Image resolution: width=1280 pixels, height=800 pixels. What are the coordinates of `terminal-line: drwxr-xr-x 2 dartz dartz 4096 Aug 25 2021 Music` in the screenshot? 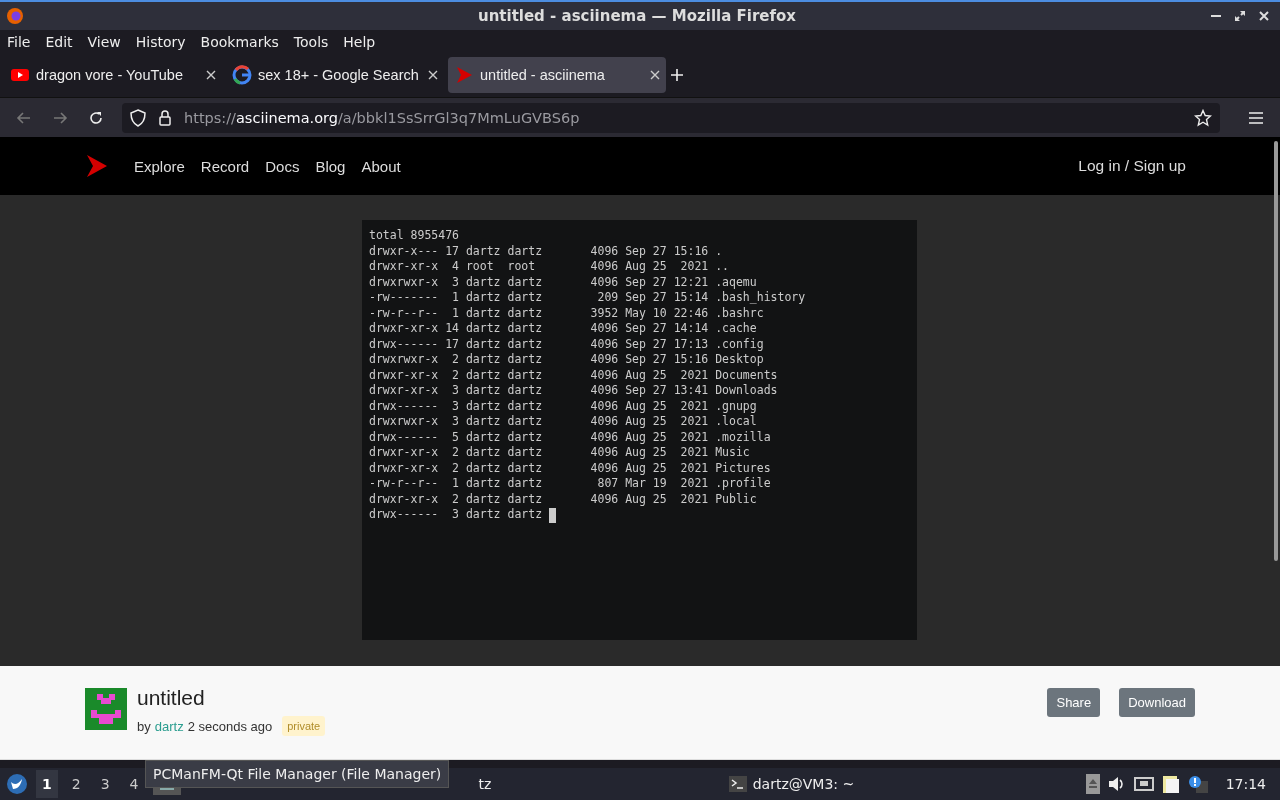 It's located at (559, 453).